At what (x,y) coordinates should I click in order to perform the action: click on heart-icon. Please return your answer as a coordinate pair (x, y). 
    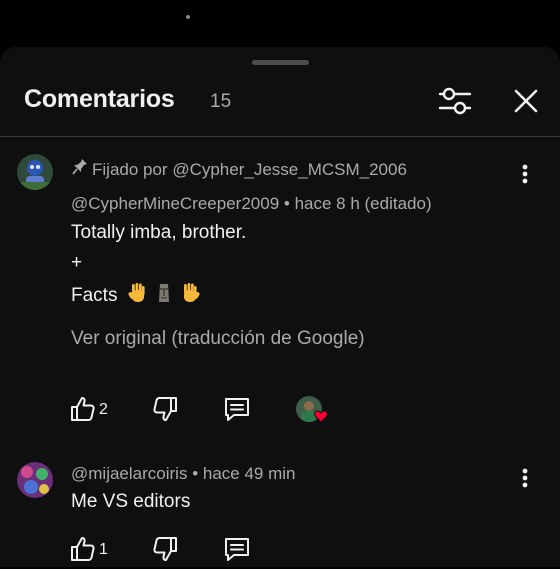
    Looking at the image, I should click on (321, 416).